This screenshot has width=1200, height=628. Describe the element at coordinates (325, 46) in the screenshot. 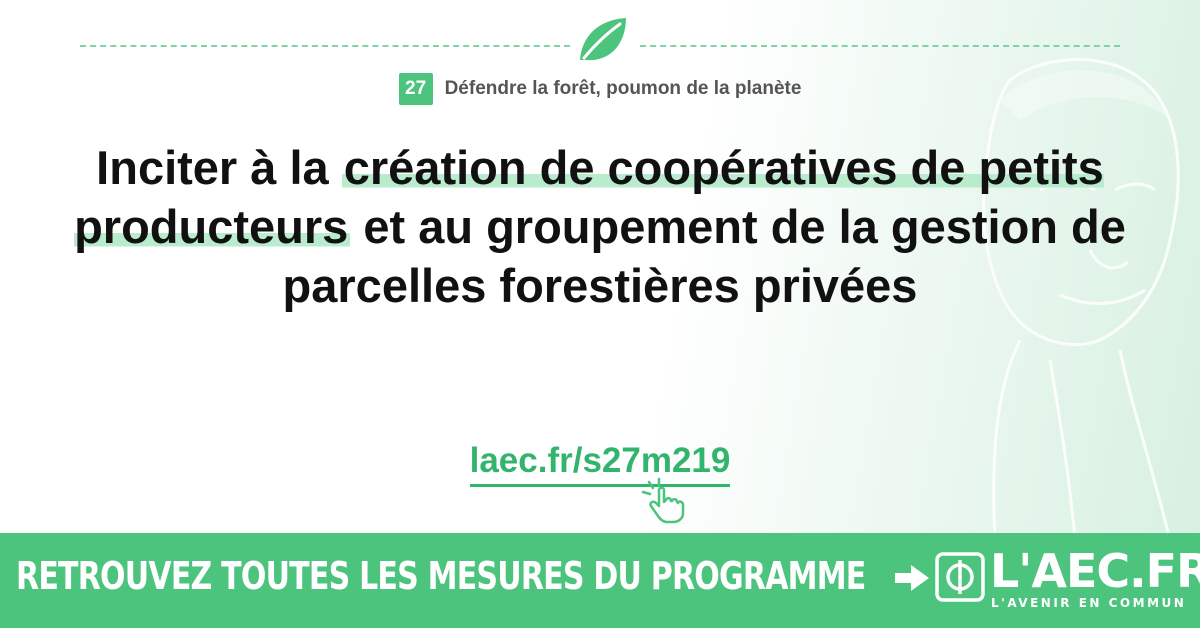

I see `dashed-divider-left` at that location.